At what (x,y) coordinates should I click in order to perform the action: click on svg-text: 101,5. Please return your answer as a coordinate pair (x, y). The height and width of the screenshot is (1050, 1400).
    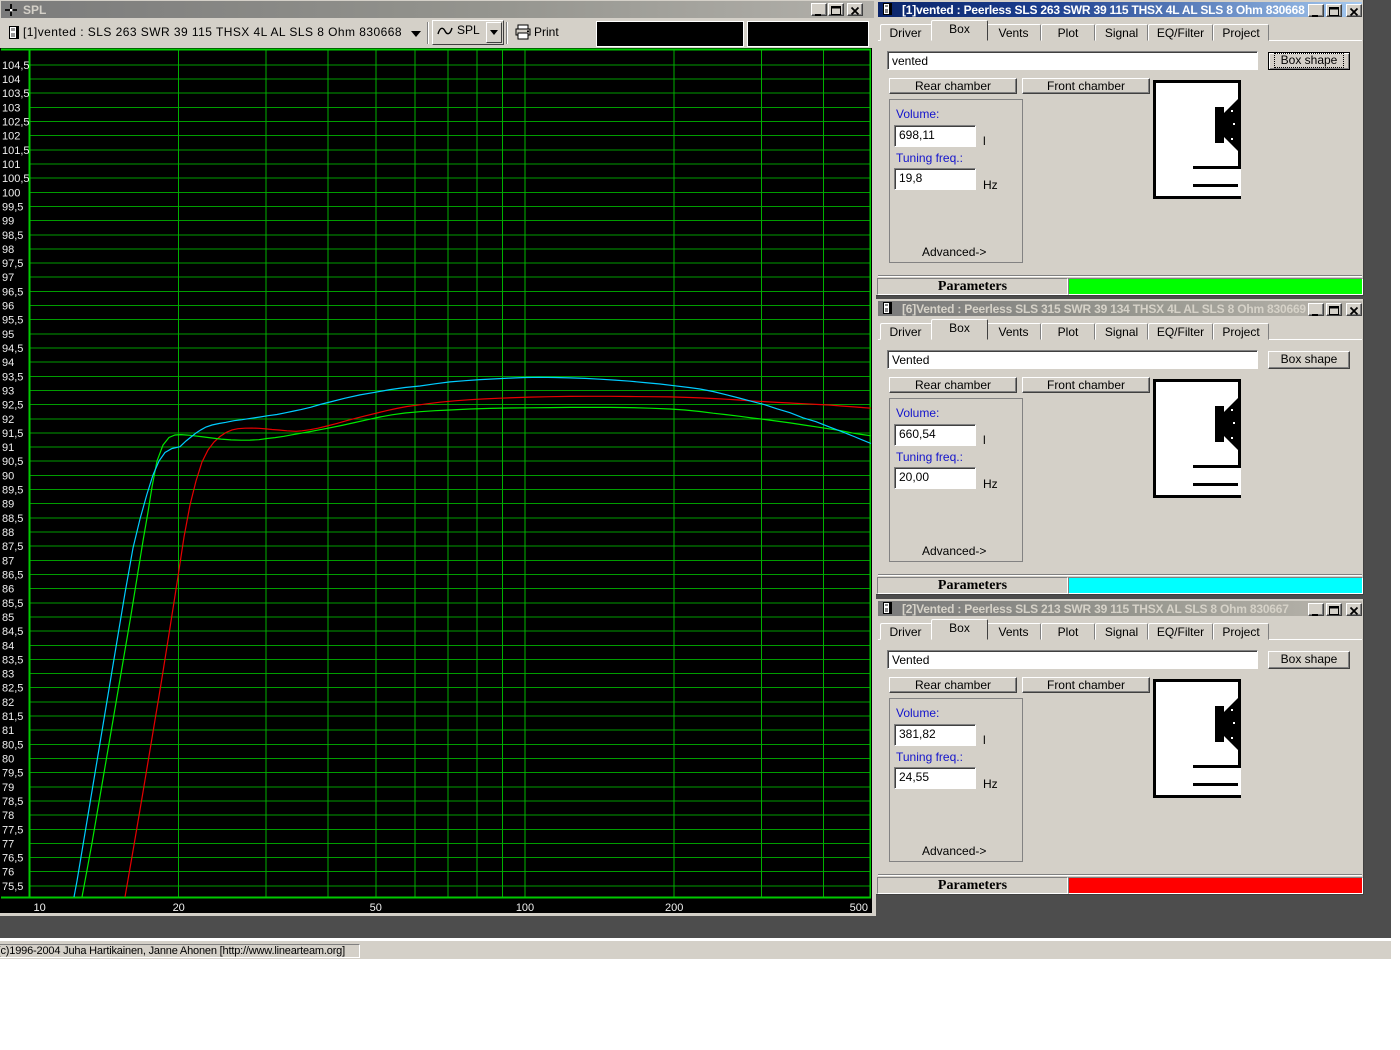
    Looking at the image, I should click on (16, 151).